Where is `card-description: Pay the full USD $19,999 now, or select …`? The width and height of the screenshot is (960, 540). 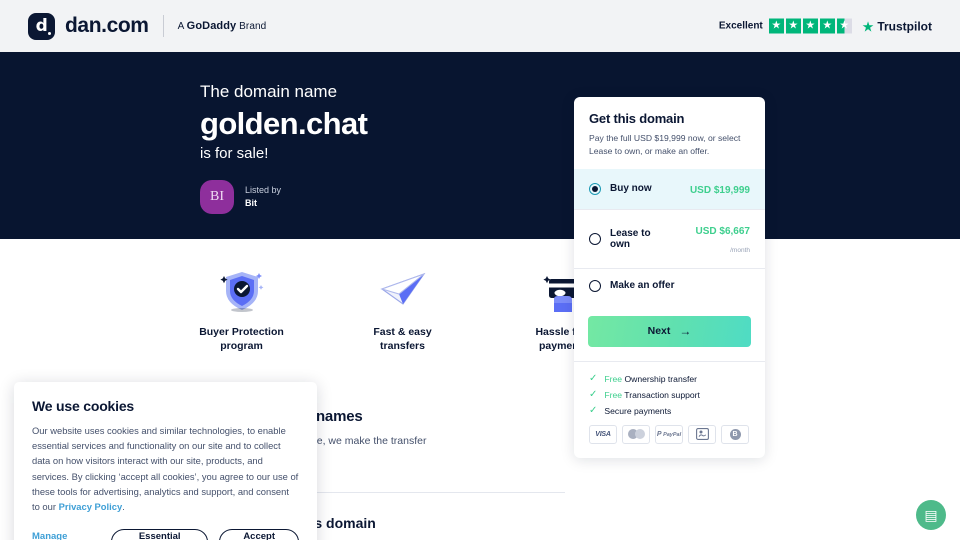 card-description: Pay the full USD $19,999 now, or select … is located at coordinates (665, 144).